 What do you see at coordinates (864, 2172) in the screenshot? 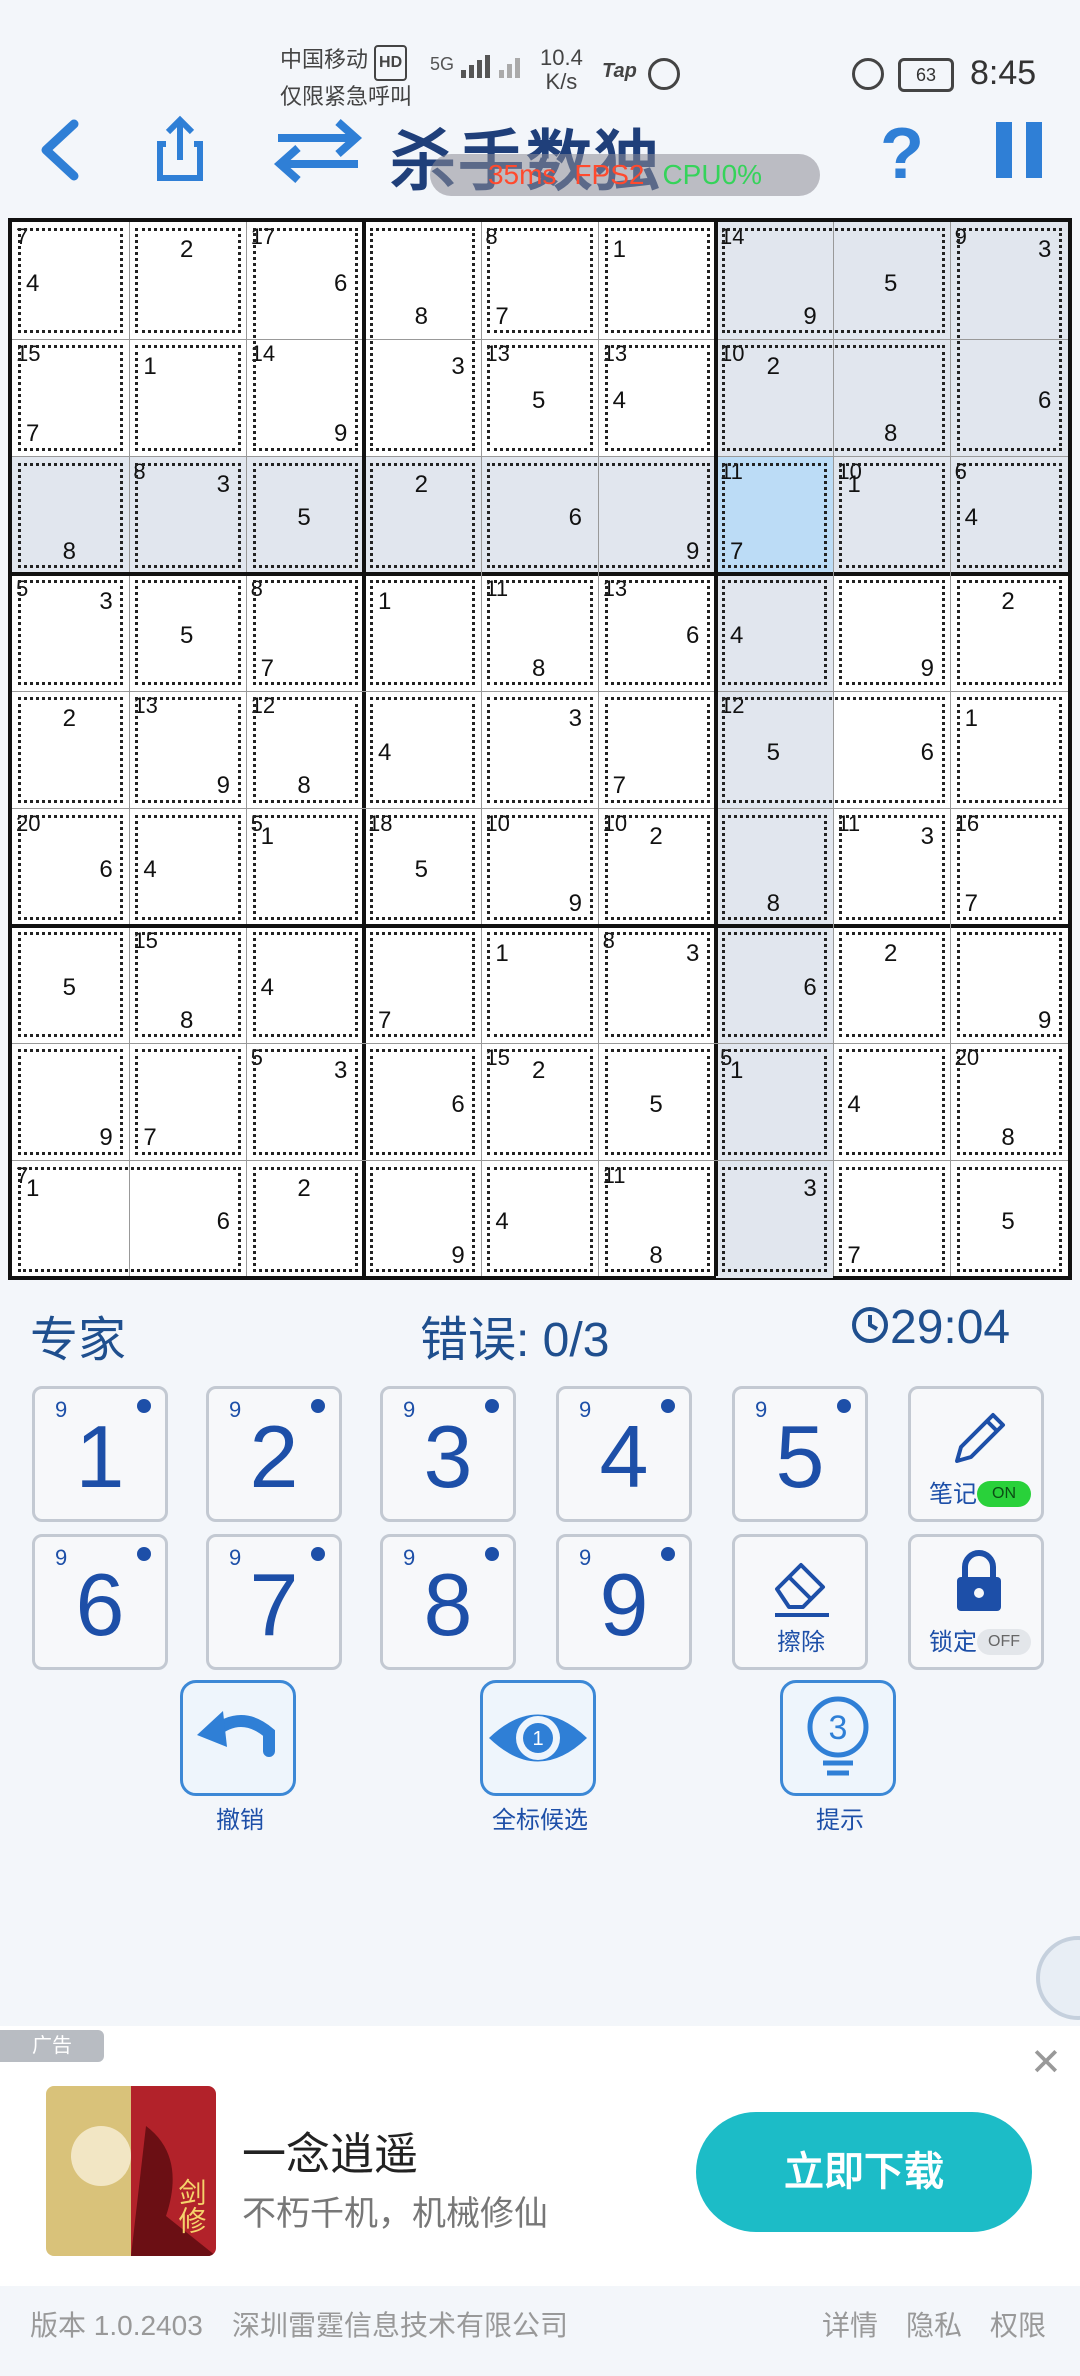
I see `ad-download-button: 立即下载` at bounding box center [864, 2172].